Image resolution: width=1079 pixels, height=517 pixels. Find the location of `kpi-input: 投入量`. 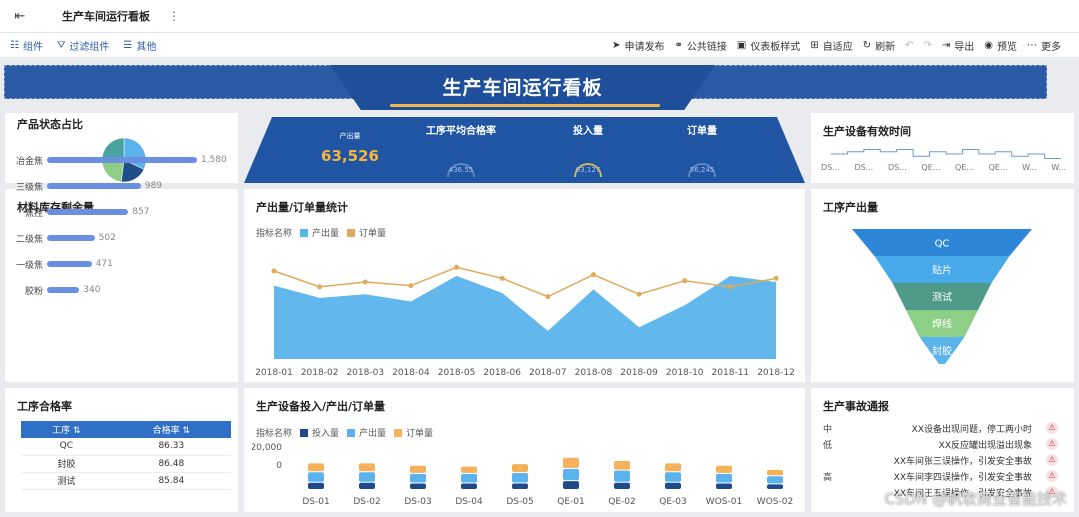

kpi-input: 投入量 is located at coordinates (588, 129).